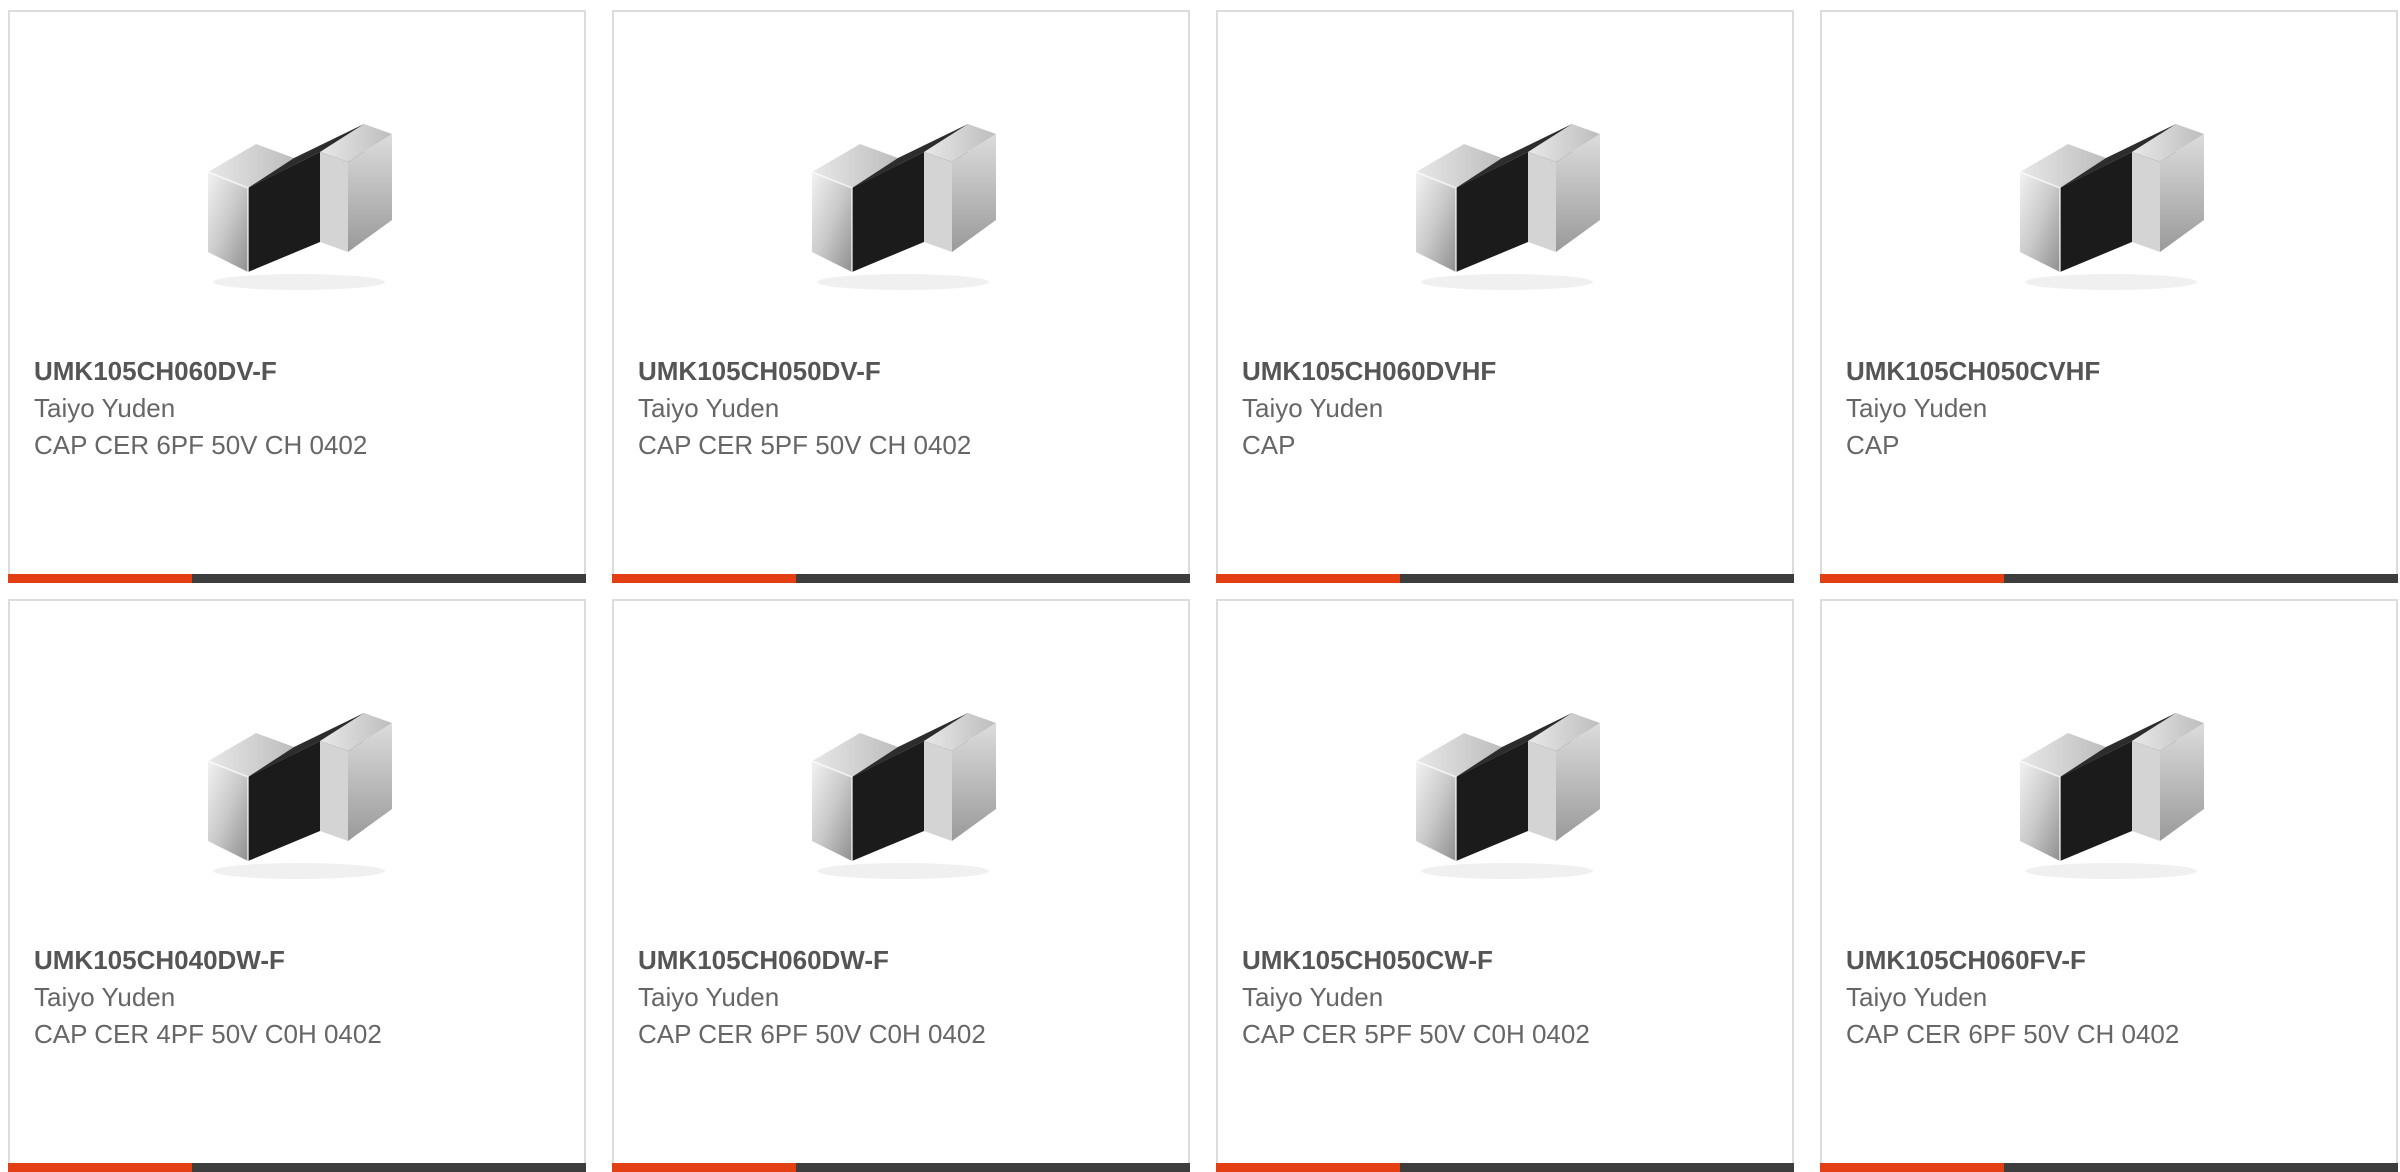  I want to click on description: CAP CER 5PF 50V CH 0402, so click(805, 445).